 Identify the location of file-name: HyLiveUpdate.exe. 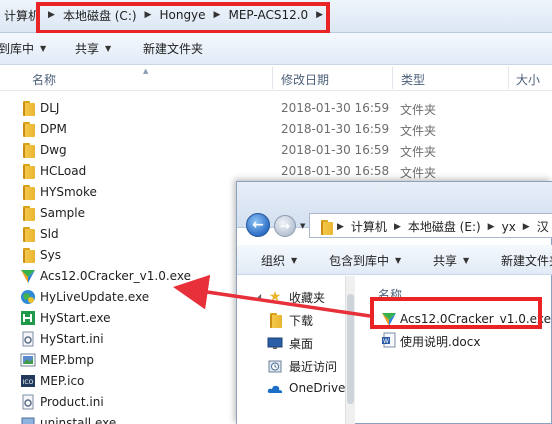
(95, 297).